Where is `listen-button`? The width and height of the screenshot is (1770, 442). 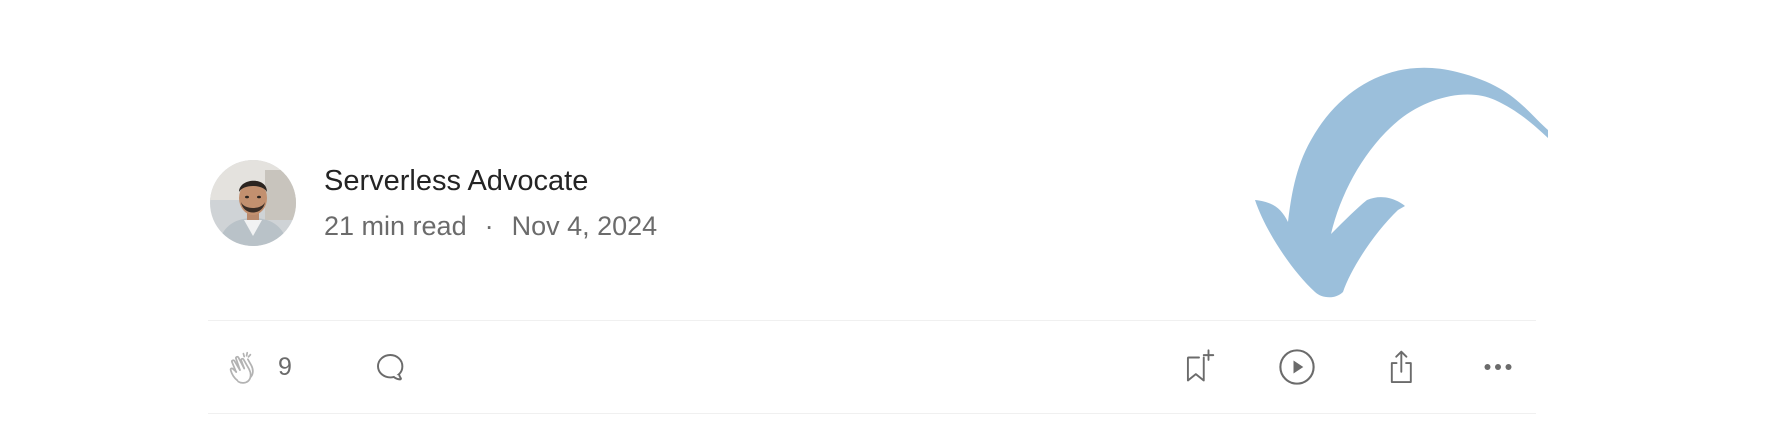
listen-button is located at coordinates (1297, 367).